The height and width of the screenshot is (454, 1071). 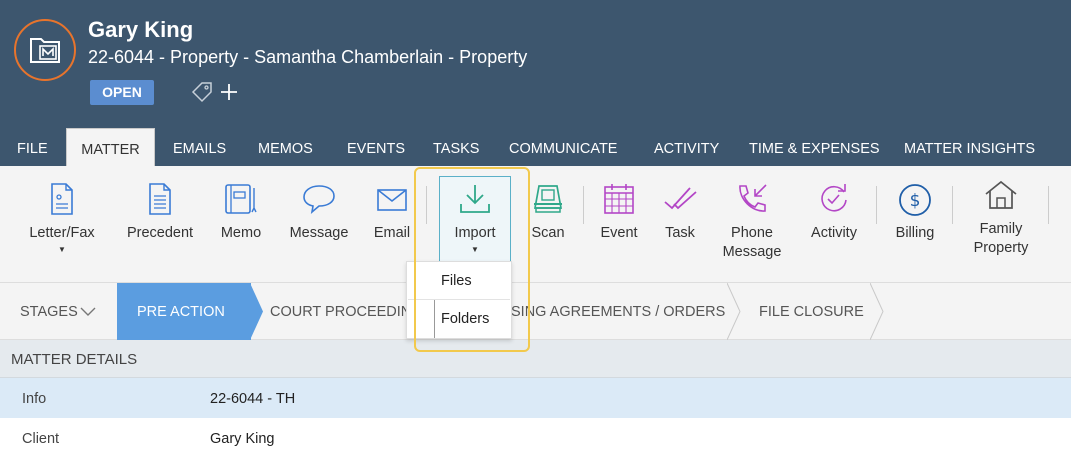 What do you see at coordinates (459, 319) in the screenshot?
I see `import-folders-item: Folders` at bounding box center [459, 319].